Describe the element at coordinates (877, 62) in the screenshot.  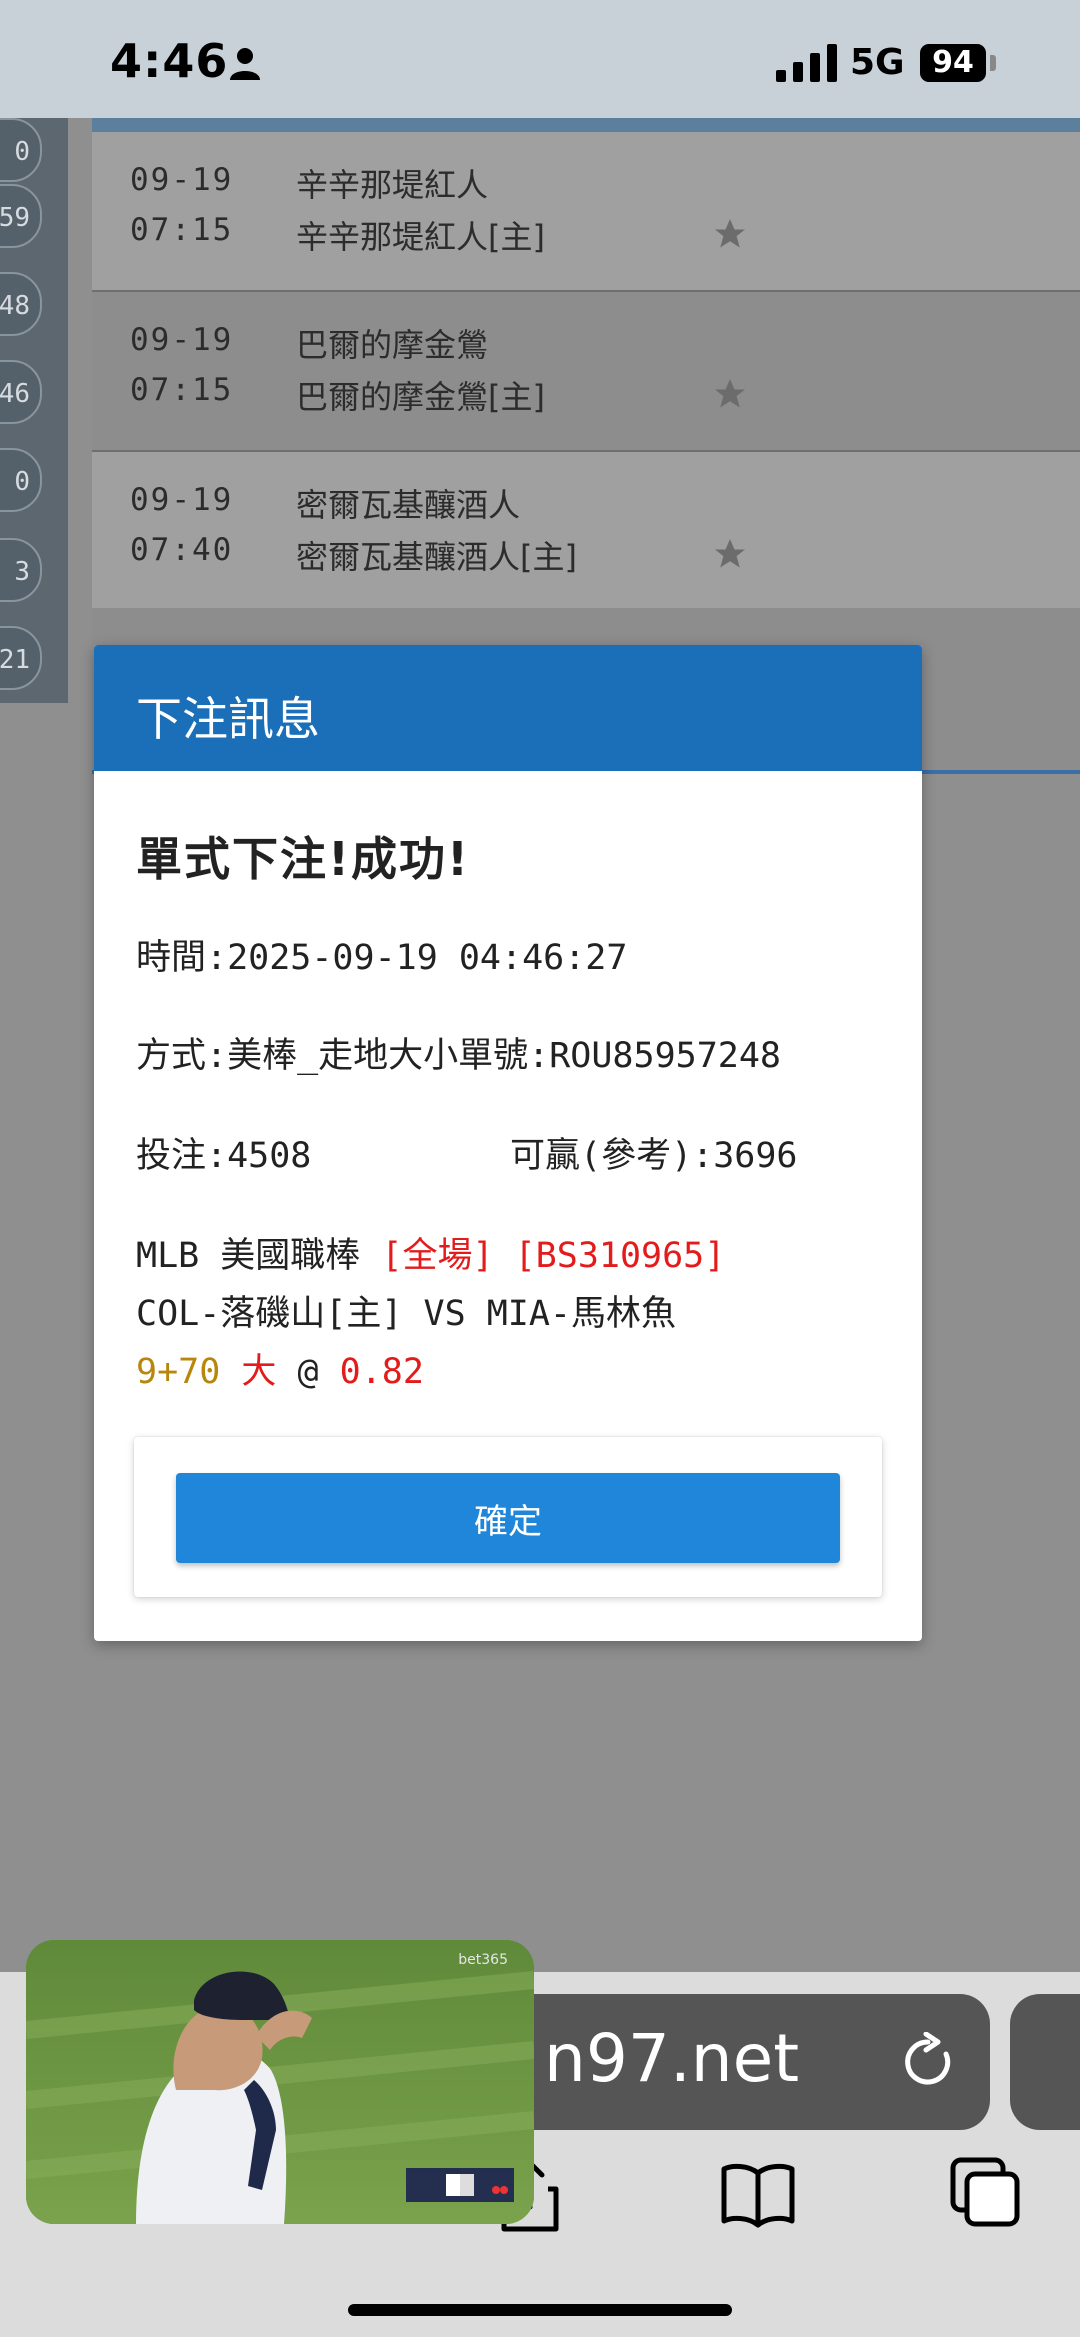
I see `network-label: 5G` at that location.